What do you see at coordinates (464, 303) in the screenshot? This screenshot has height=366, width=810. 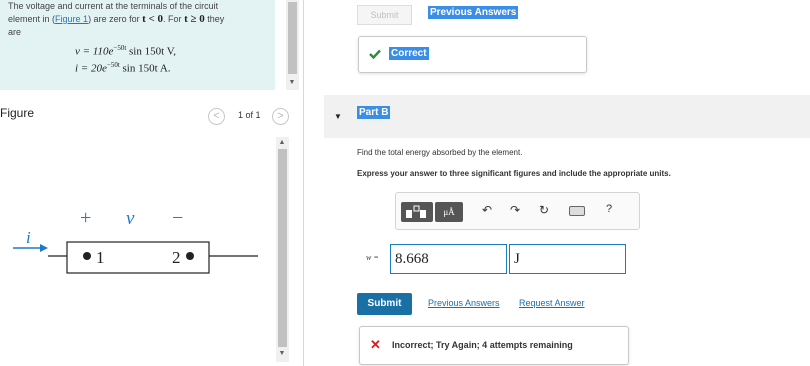 I see `previous-answers-link: Previous Answers` at bounding box center [464, 303].